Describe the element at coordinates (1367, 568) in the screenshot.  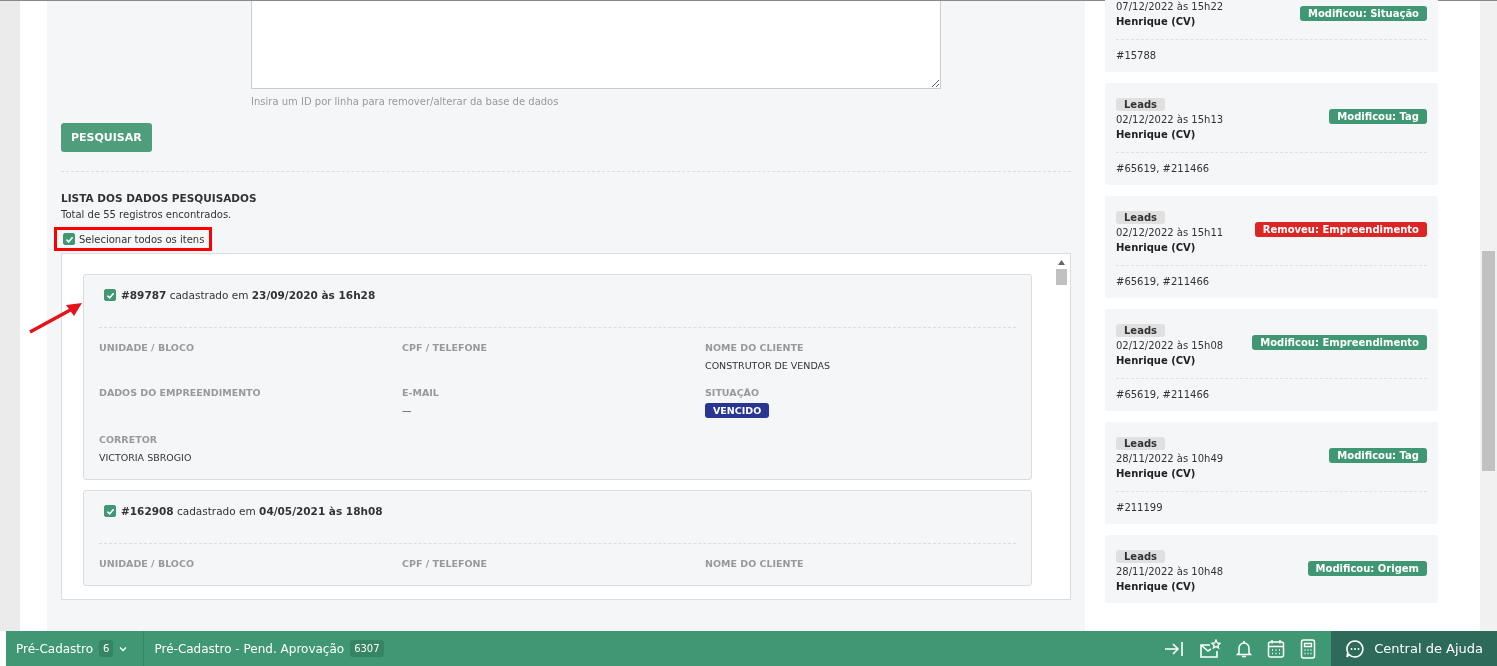
I see `action-badge: Modificou: Origem` at that location.